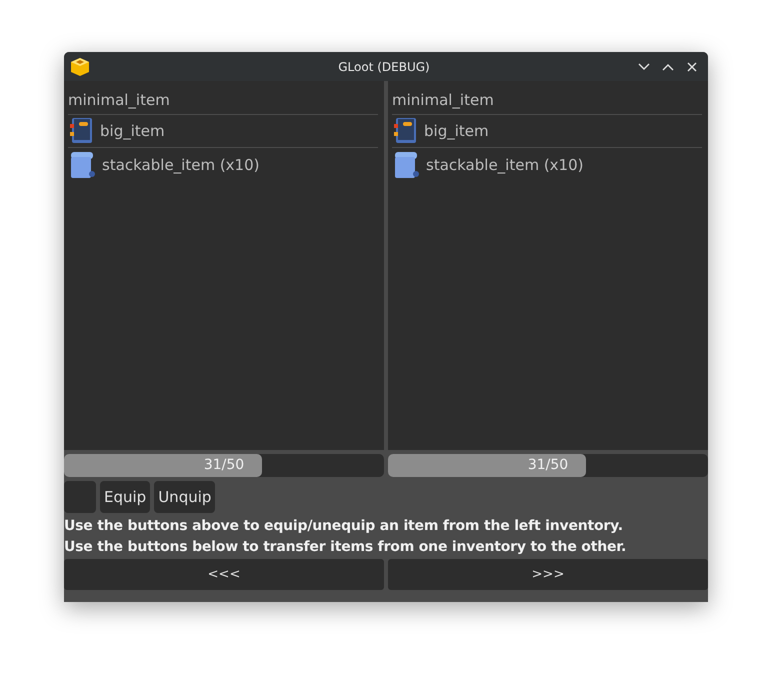 This screenshot has width=772, height=678. Describe the element at coordinates (548, 574) in the screenshot. I see `transfer-button: >>>` at that location.